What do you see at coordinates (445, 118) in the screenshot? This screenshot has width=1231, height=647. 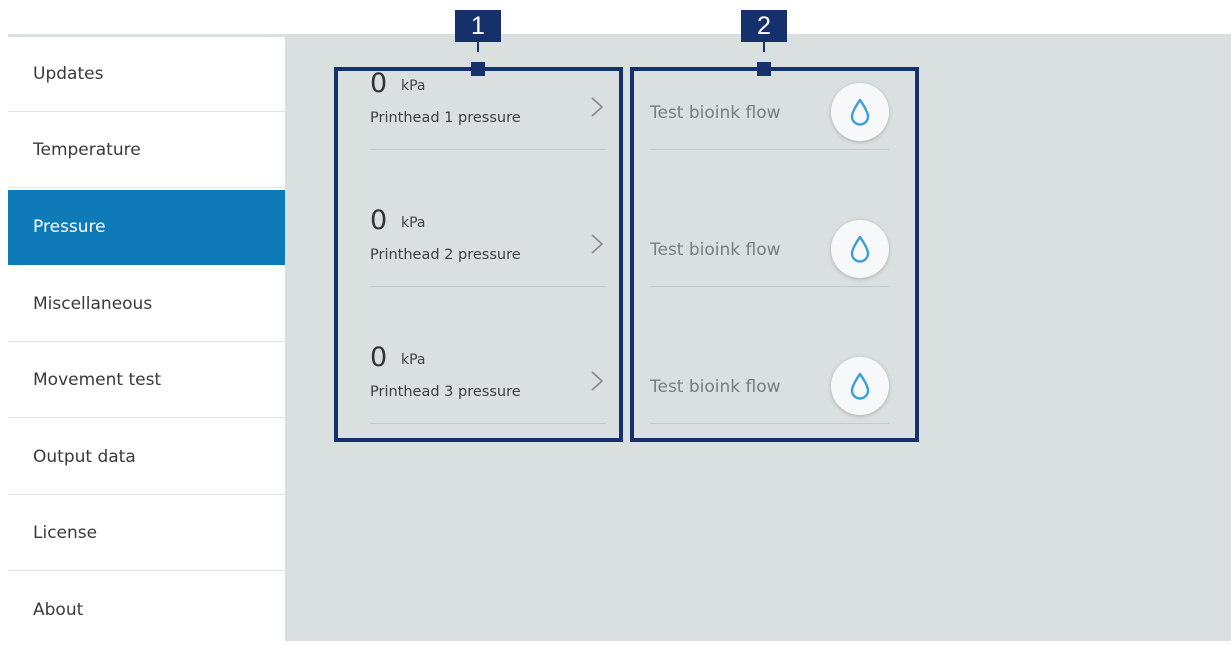 I see `pressure-label: Printhead 1 pressure` at bounding box center [445, 118].